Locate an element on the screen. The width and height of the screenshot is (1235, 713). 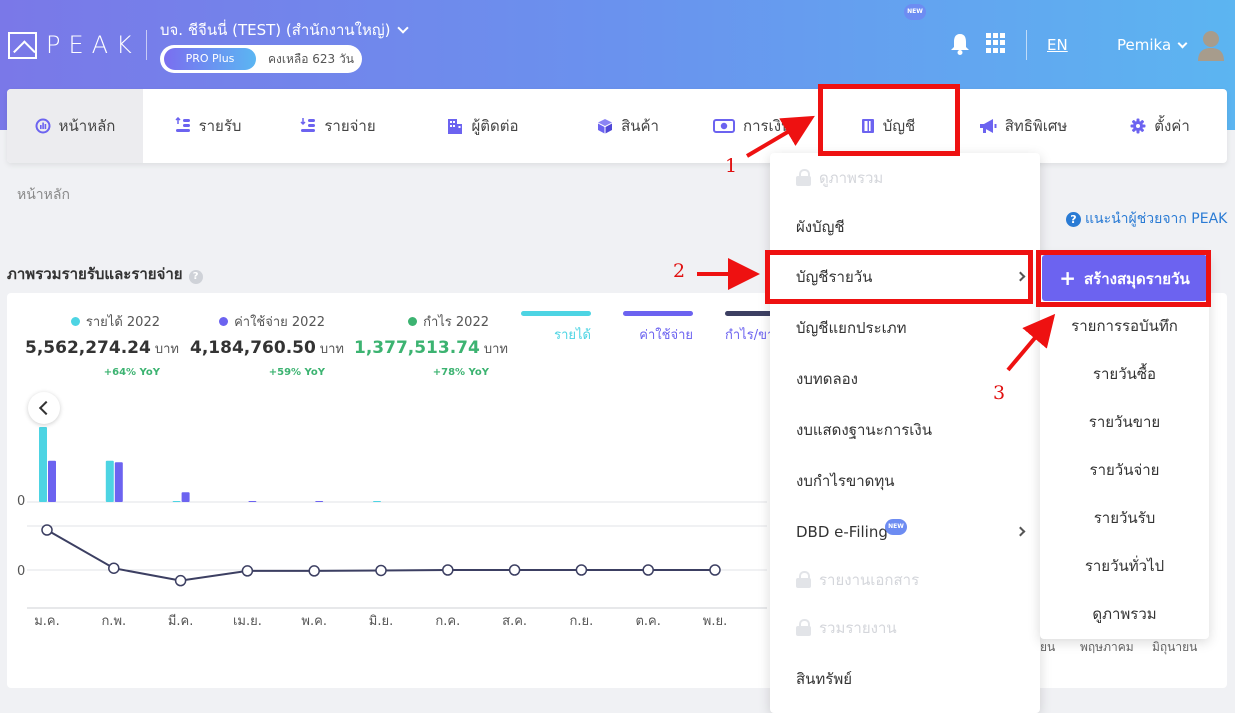
menu-item-chart-of-accounts: ผังบัญชี is located at coordinates (905, 227).